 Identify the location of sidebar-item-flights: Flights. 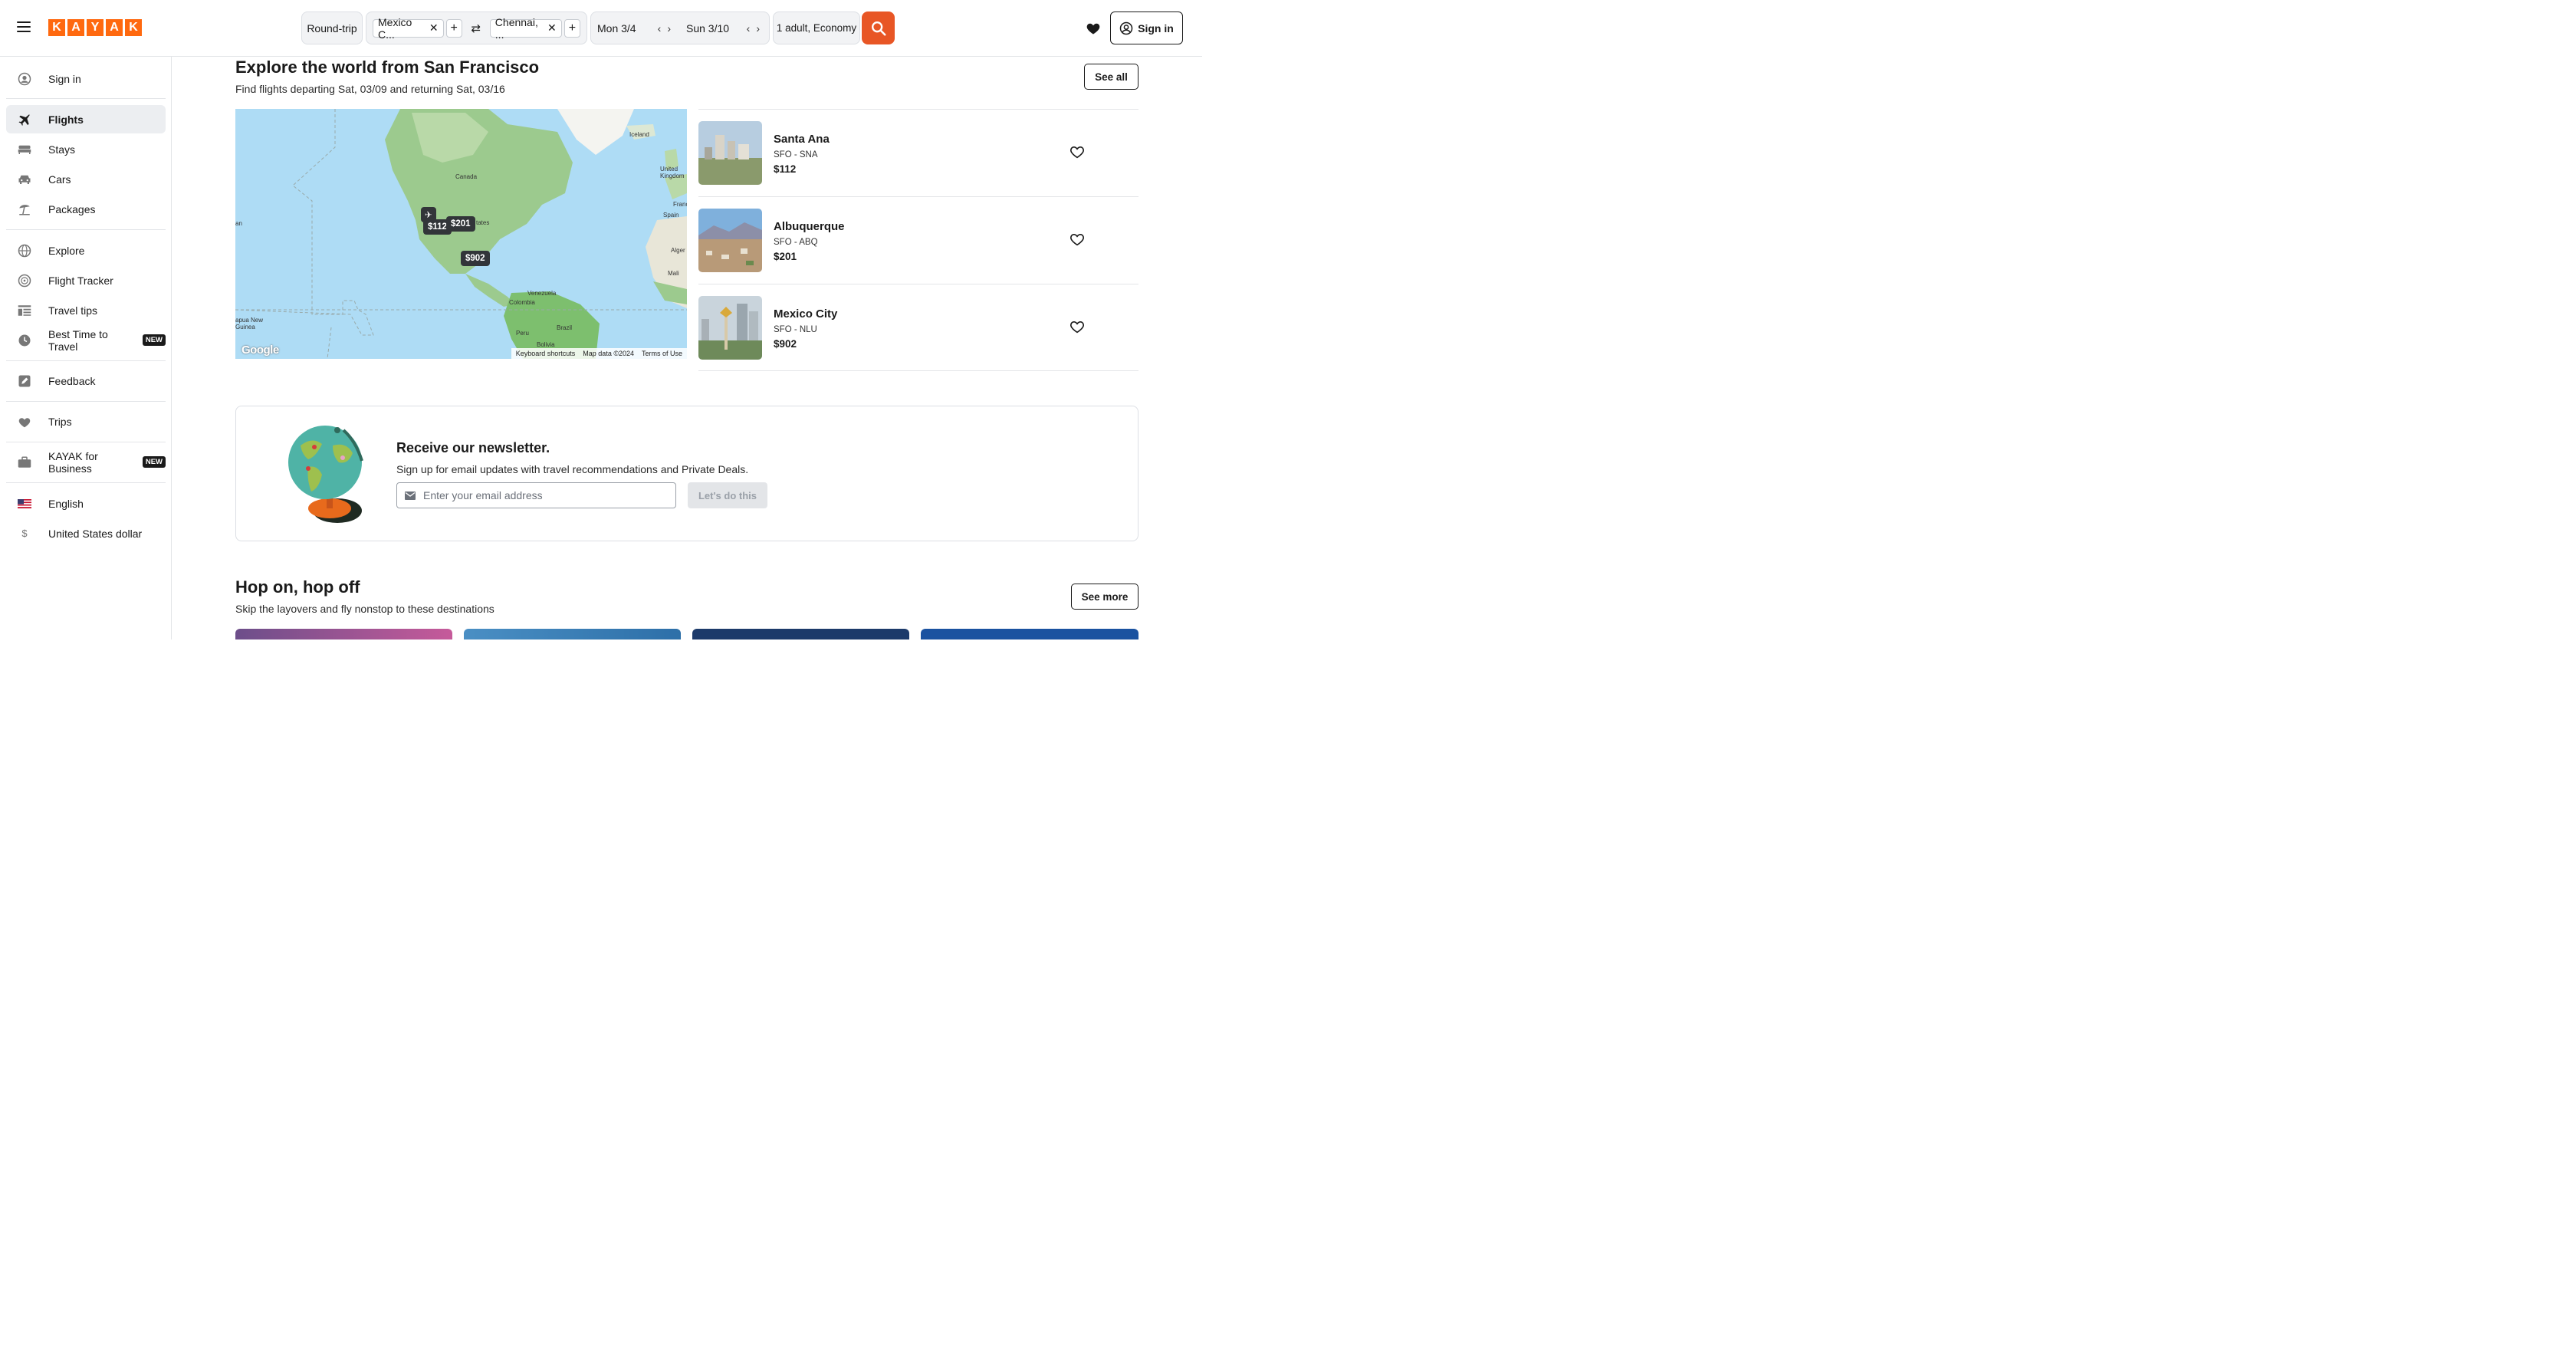
(86, 119).